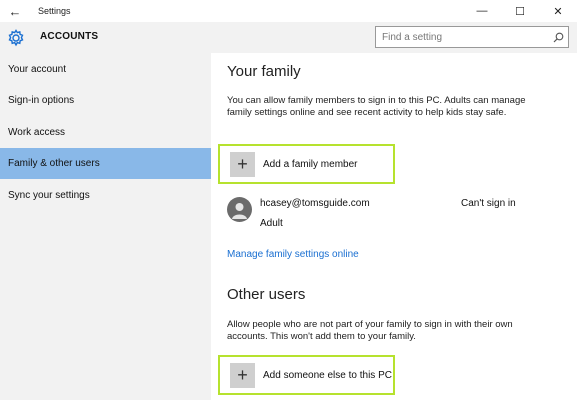  Describe the element at coordinates (488, 203) in the screenshot. I see `member-status: Can't sign in` at that location.